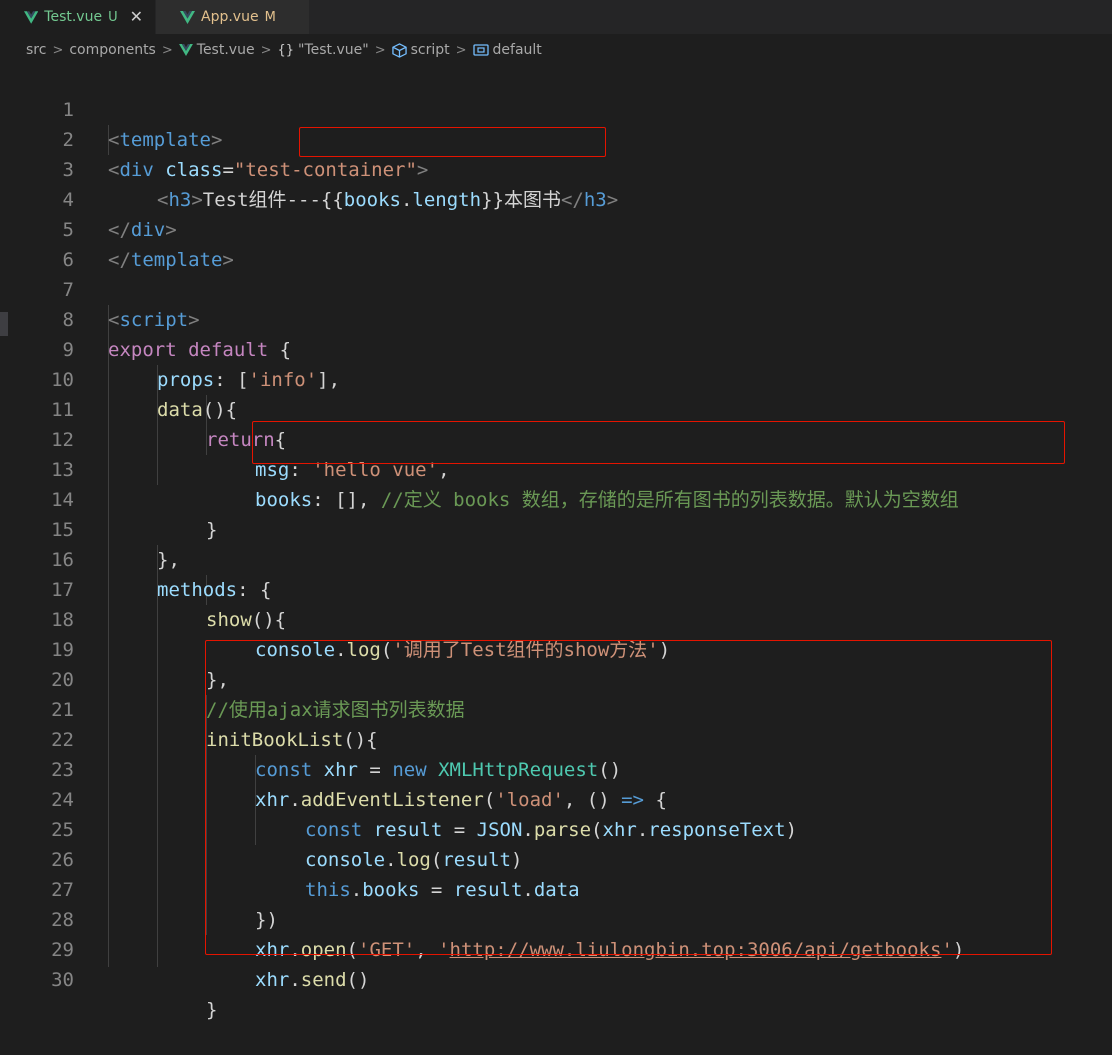 This screenshot has width=1112, height=1055. Describe the element at coordinates (556, 243) in the screenshot. I see `code-line: 6` at that location.